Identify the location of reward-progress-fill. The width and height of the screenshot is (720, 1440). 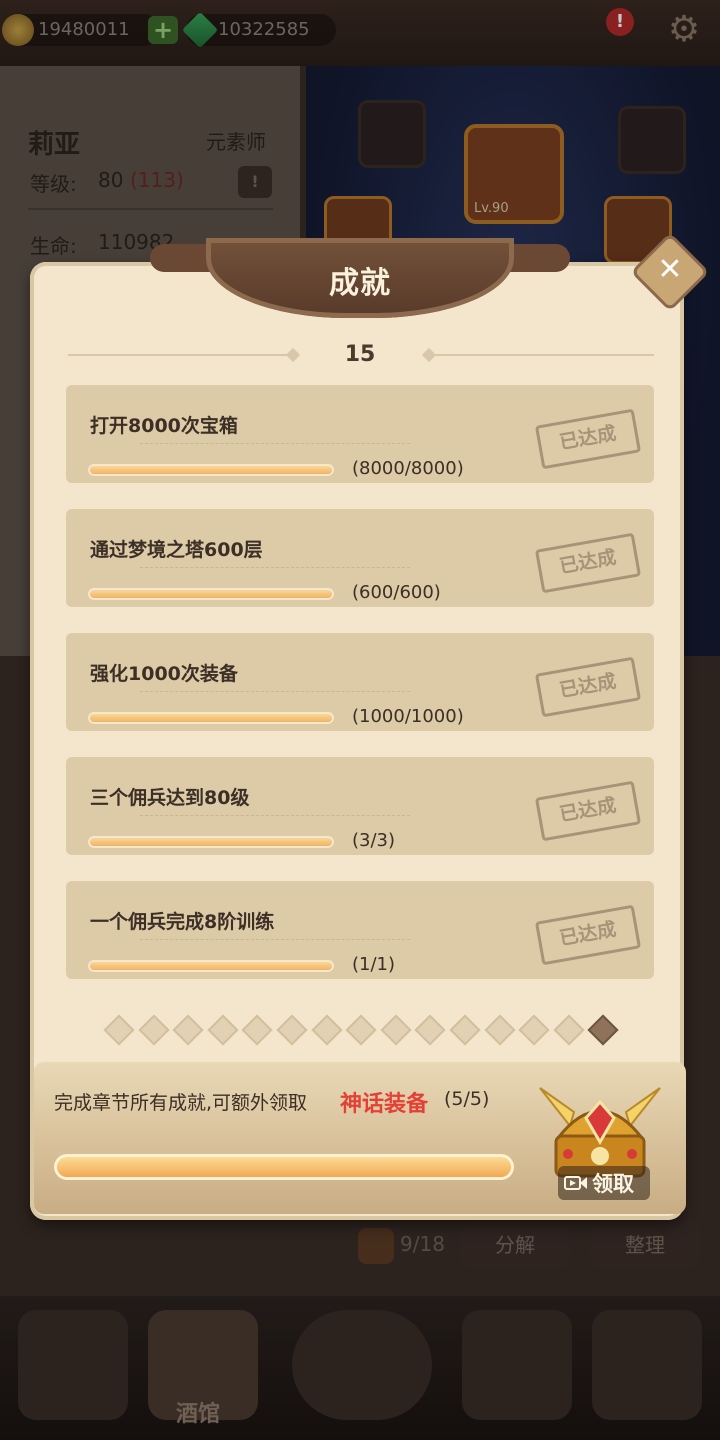
(284, 1167).